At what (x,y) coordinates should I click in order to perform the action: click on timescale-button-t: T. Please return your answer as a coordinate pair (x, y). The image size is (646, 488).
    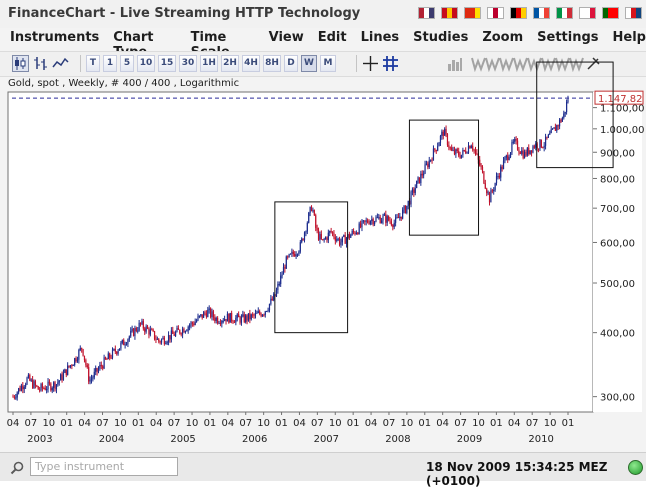
    Looking at the image, I should click on (93, 63).